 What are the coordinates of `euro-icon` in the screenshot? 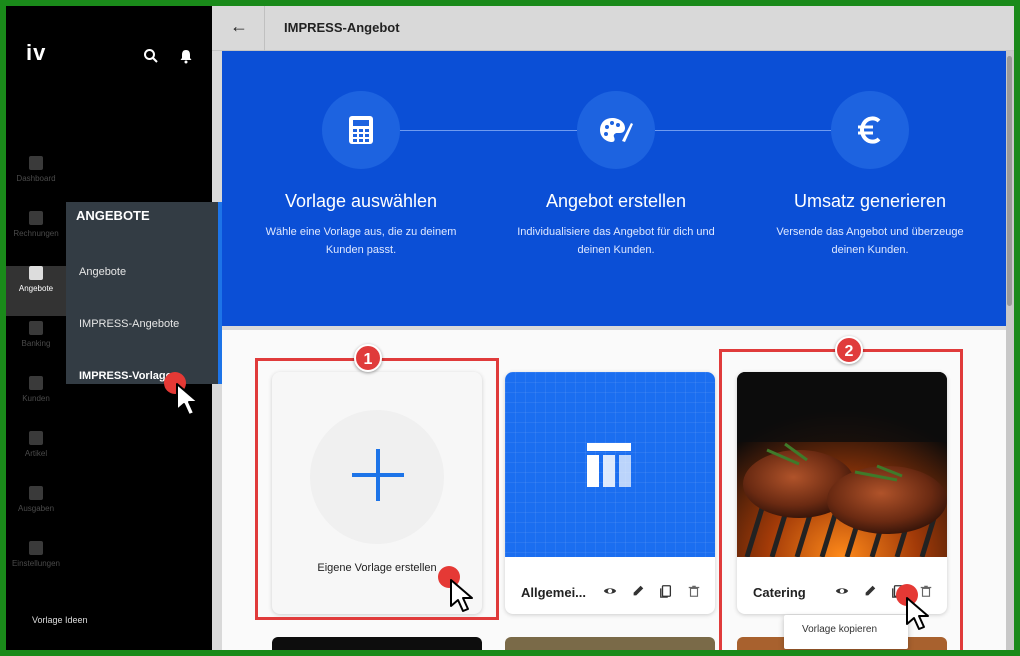 It's located at (869, 130).